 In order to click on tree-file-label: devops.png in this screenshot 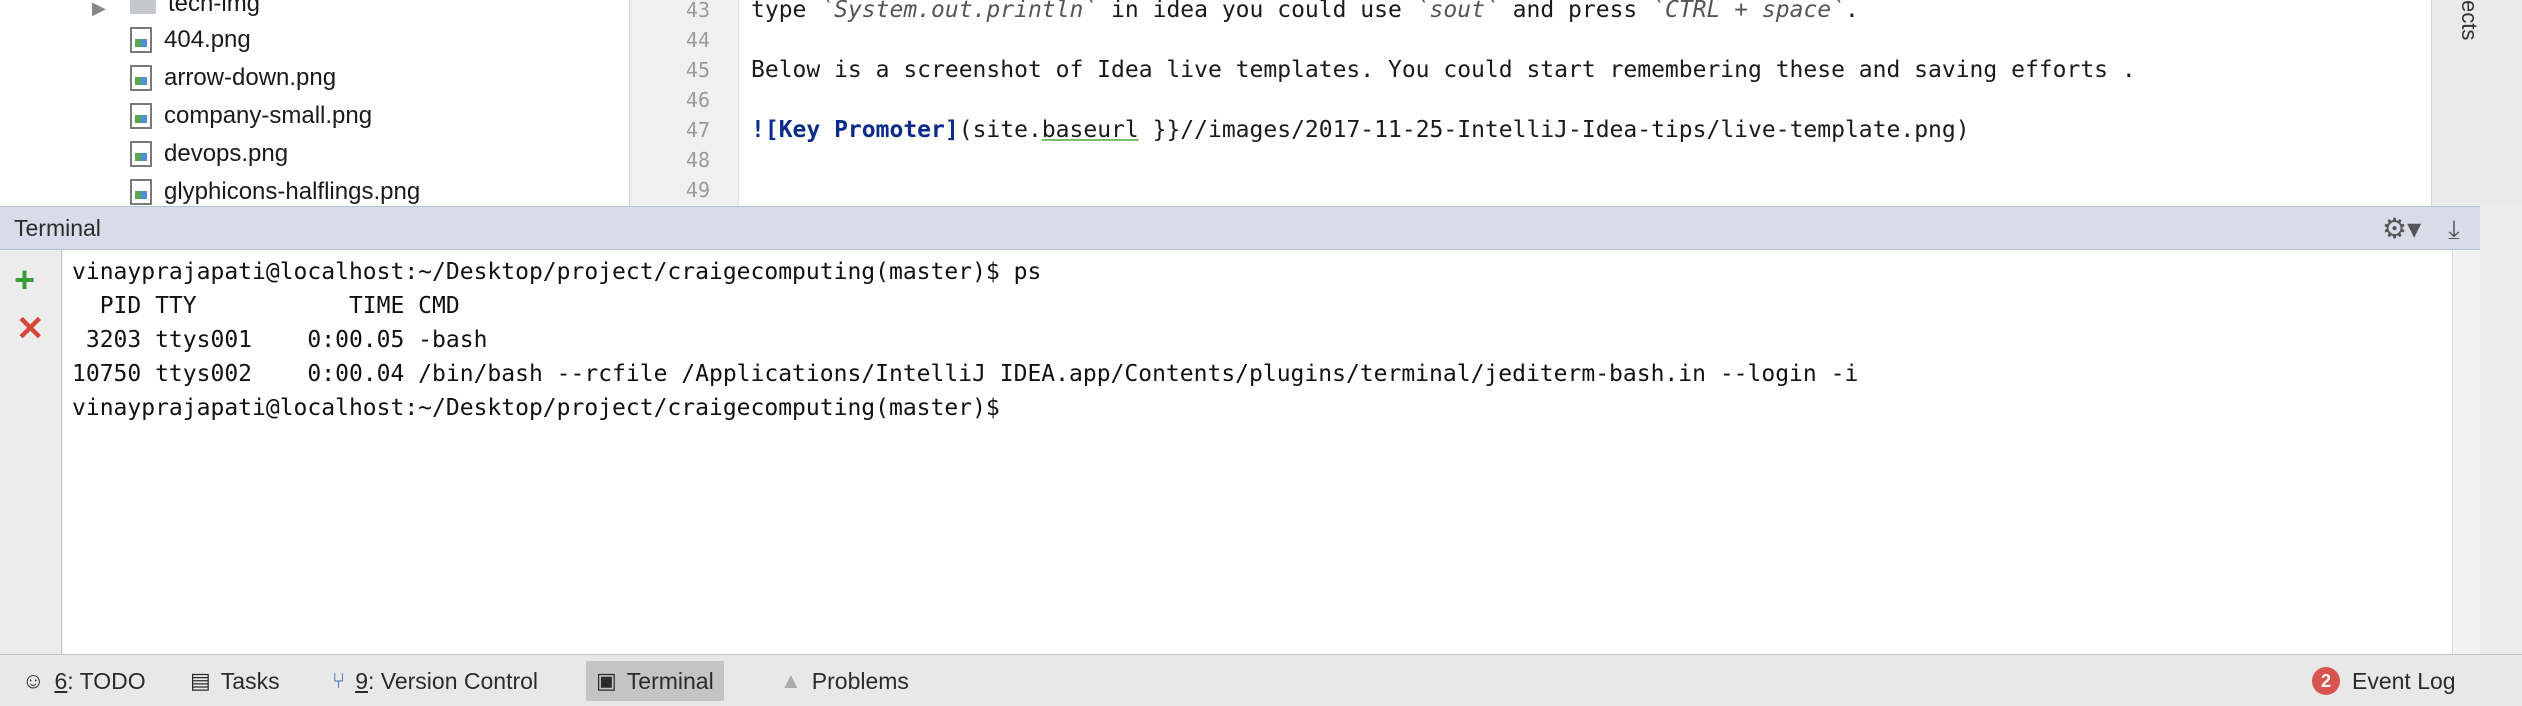, I will do `click(226, 153)`.